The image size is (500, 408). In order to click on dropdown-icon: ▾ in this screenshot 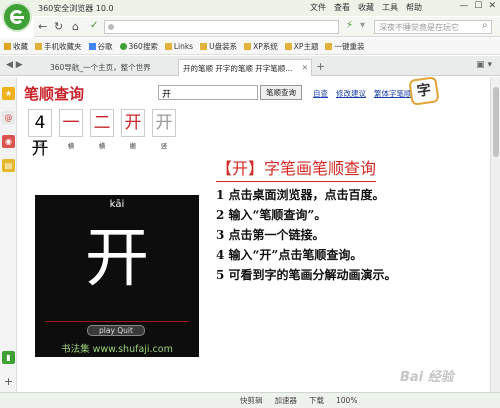, I will do `click(362, 25)`.